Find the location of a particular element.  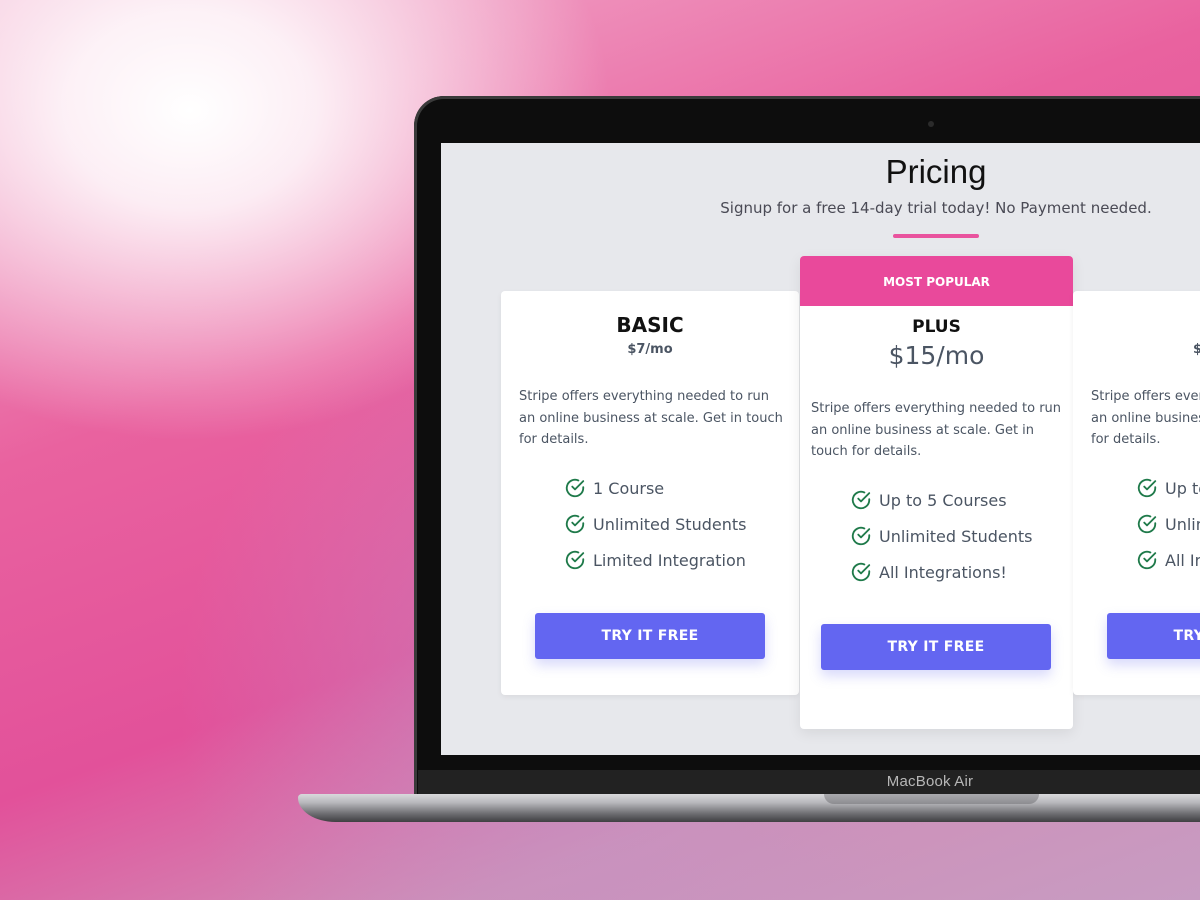

webcam is located at coordinates (931, 124).